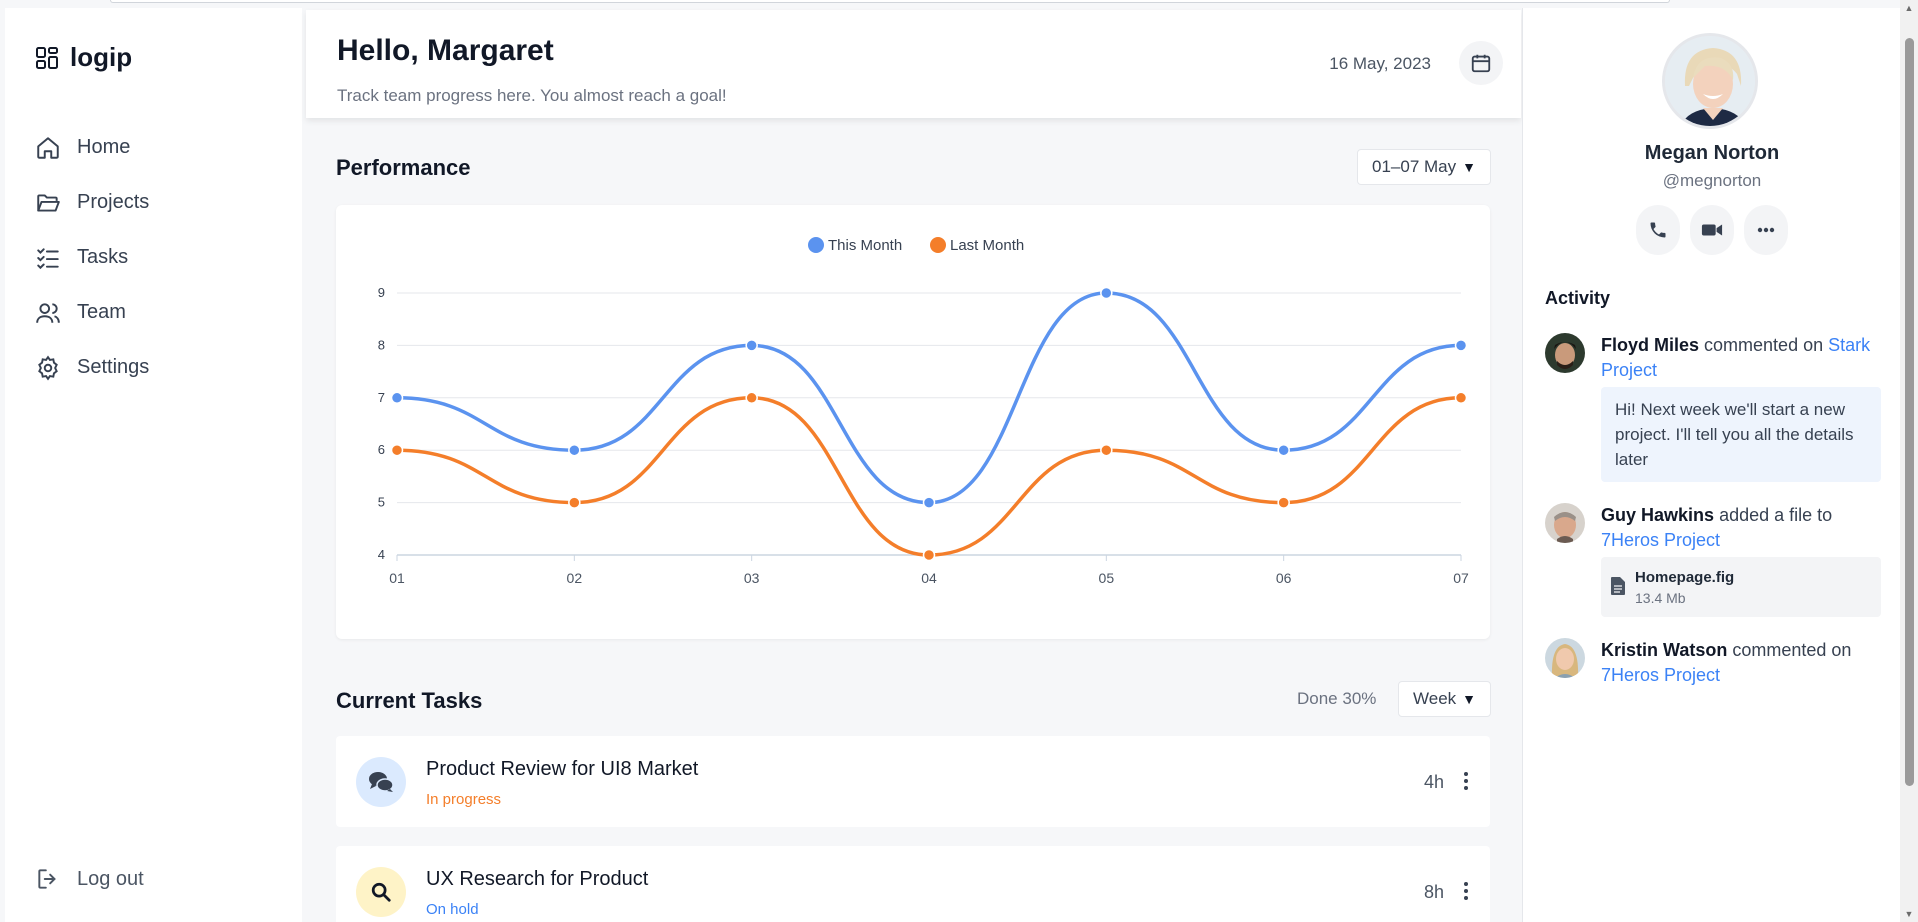 The width and height of the screenshot is (1918, 922). Describe the element at coordinates (1414, 166) in the screenshot. I see `date-range-value: 01–07 May` at that location.